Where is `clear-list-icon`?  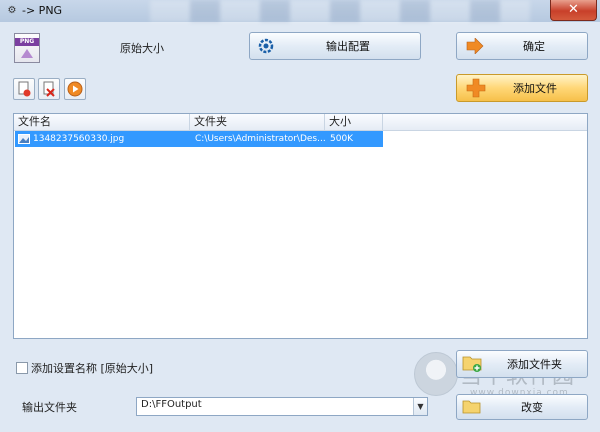
clear-list-icon is located at coordinates (49, 89).